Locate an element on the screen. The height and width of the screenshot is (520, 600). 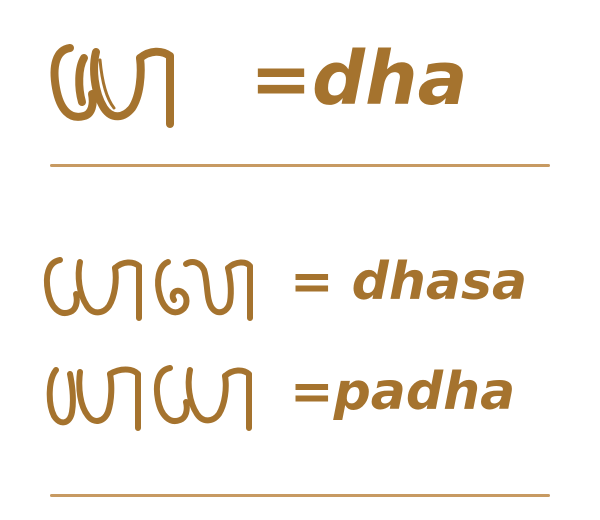
equation-dha: =dha is located at coordinates (359, 79).